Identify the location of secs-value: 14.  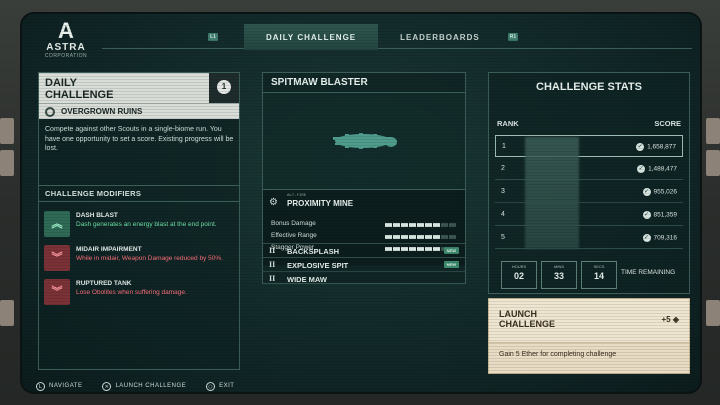
(598, 276).